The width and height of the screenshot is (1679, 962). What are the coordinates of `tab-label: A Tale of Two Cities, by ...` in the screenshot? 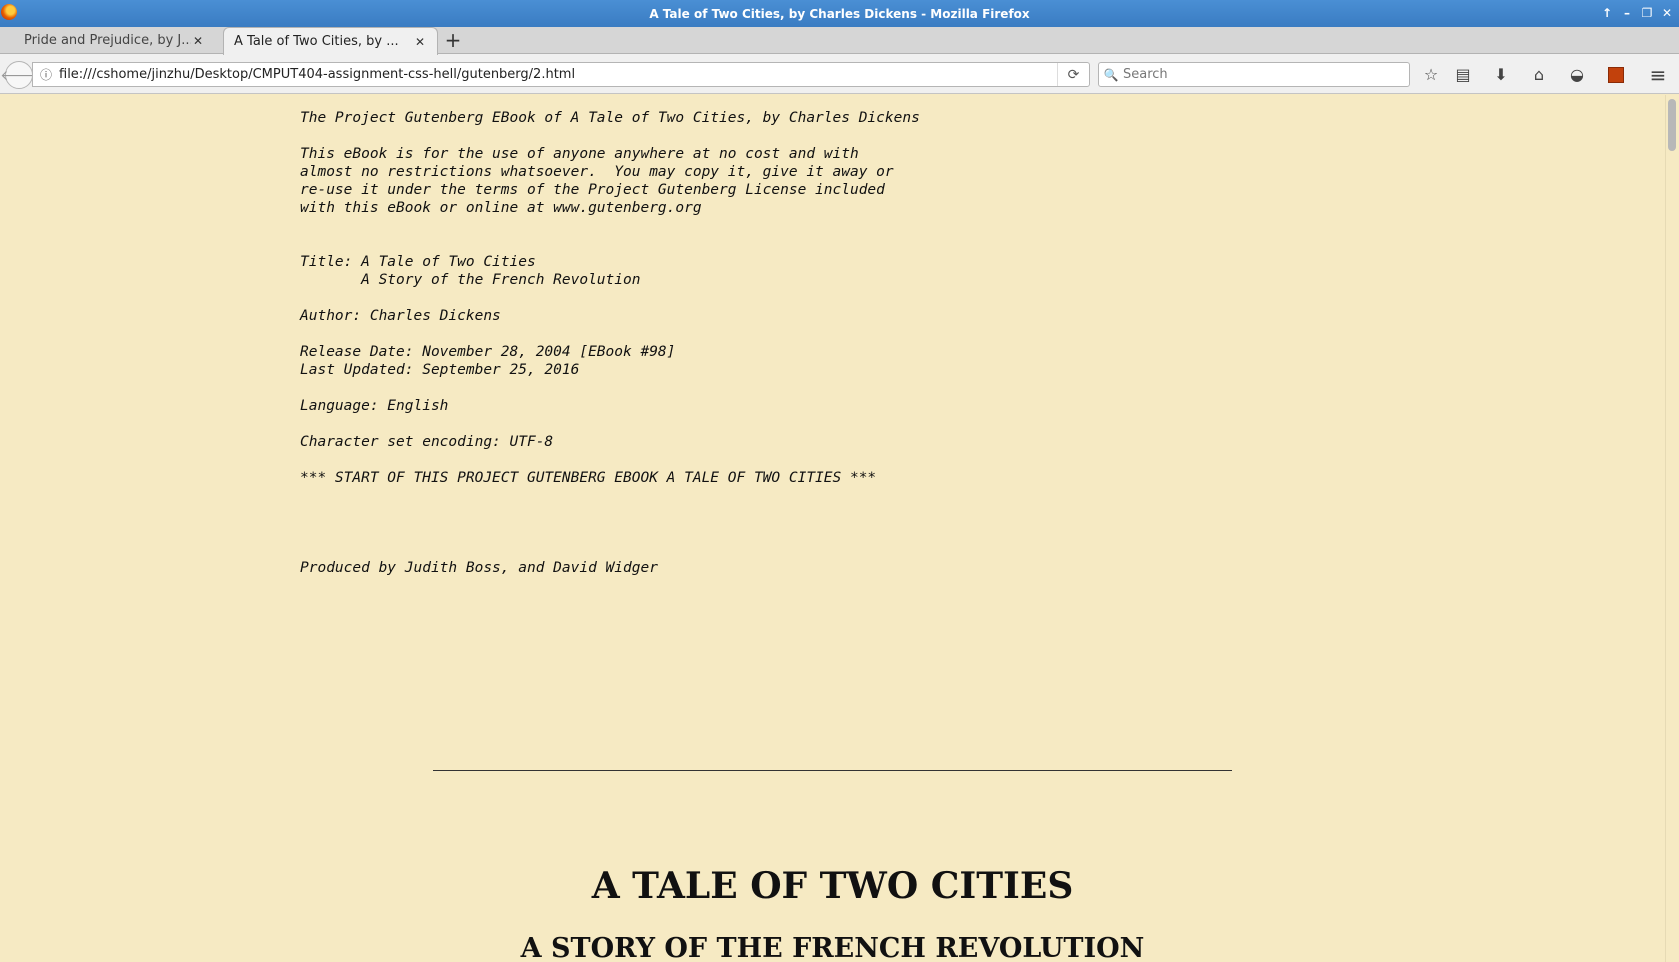 It's located at (316, 41).